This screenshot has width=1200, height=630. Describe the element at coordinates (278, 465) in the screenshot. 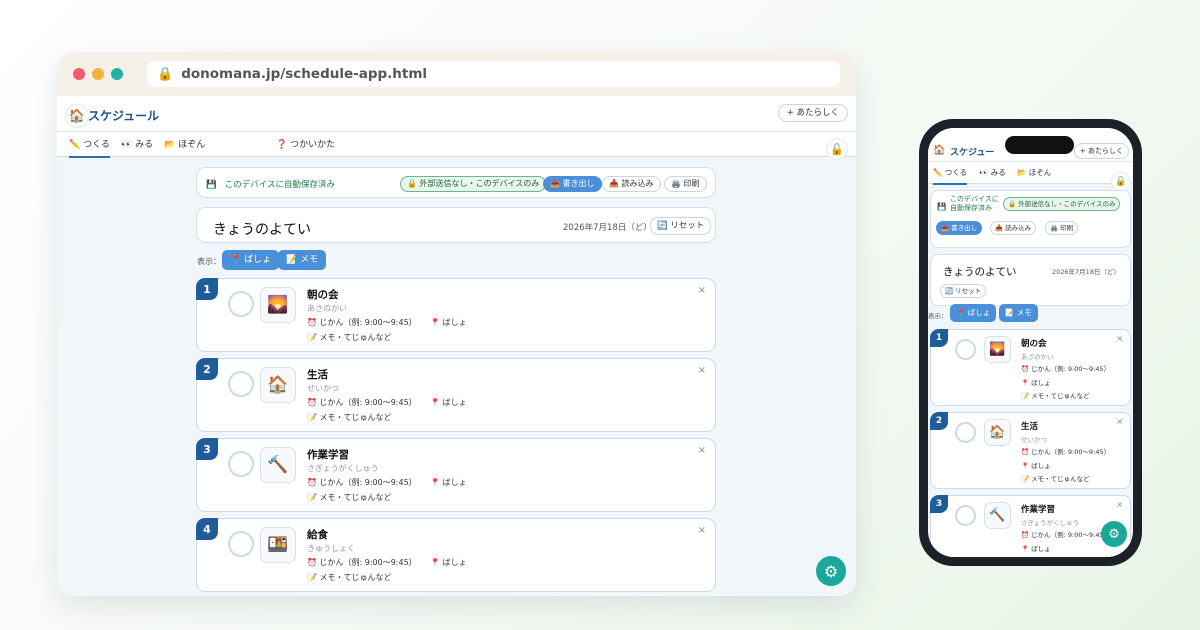

I see `hammer-icon: 🔨` at that location.